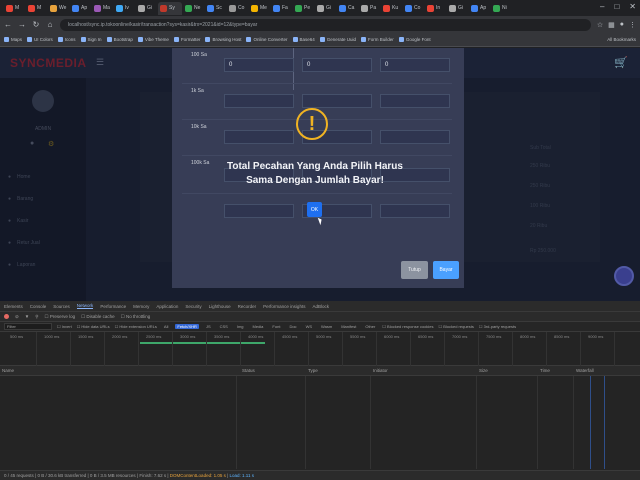 The image size is (640, 480). Describe the element at coordinates (624, 276) in the screenshot. I see `floating-action-button` at that location.